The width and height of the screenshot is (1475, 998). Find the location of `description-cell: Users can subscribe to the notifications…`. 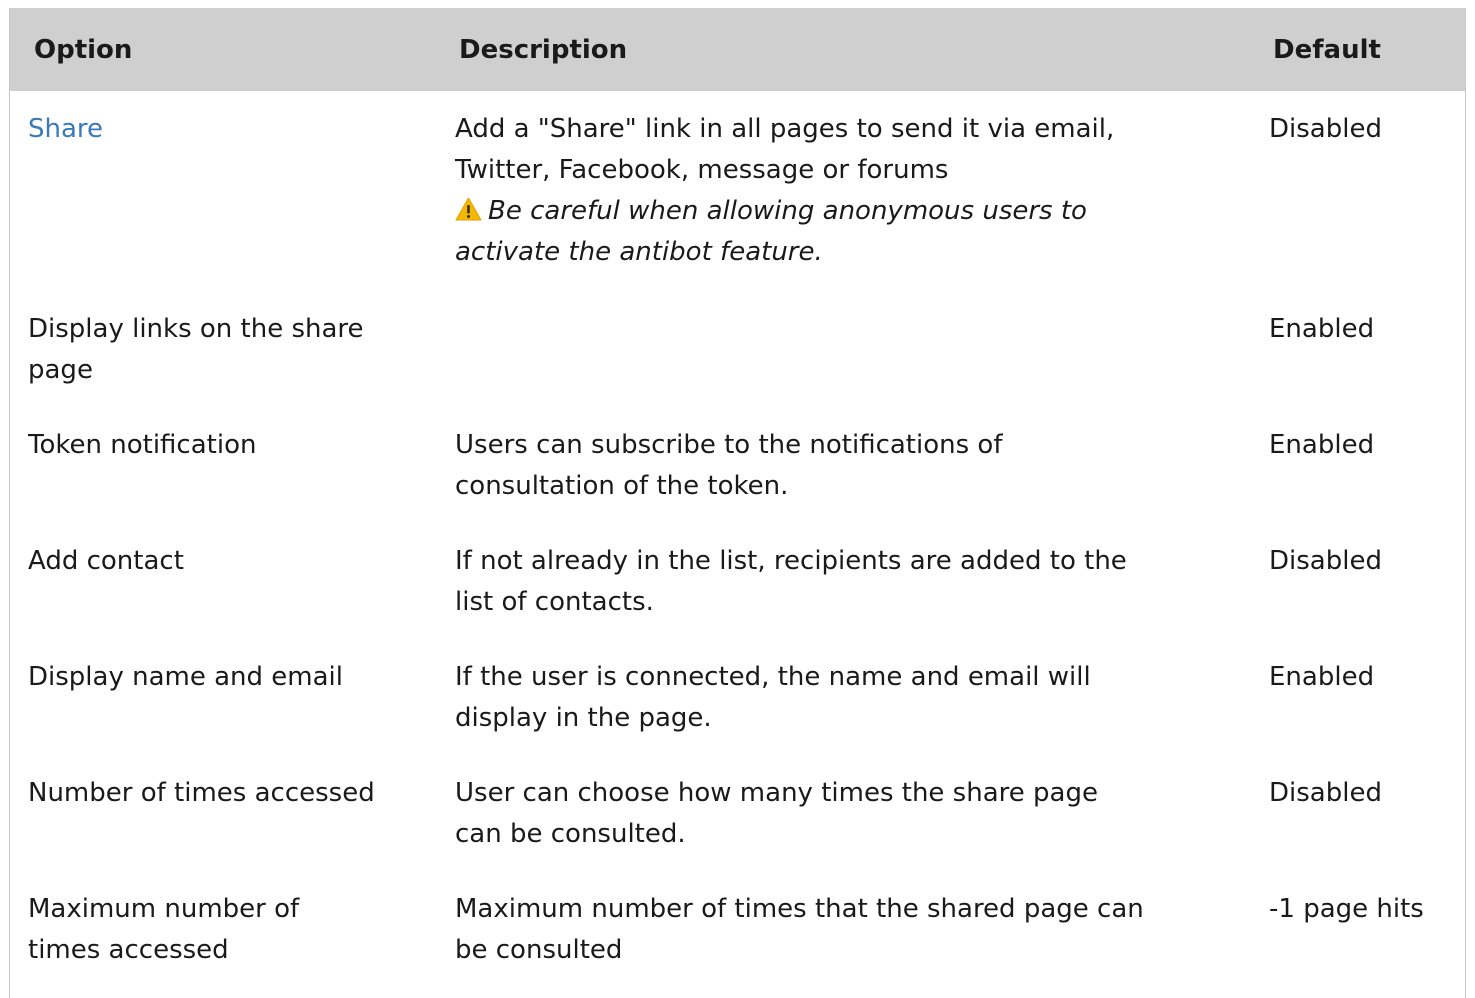

description-cell: Users can subscribe to the notifications… is located at coordinates (728, 466).